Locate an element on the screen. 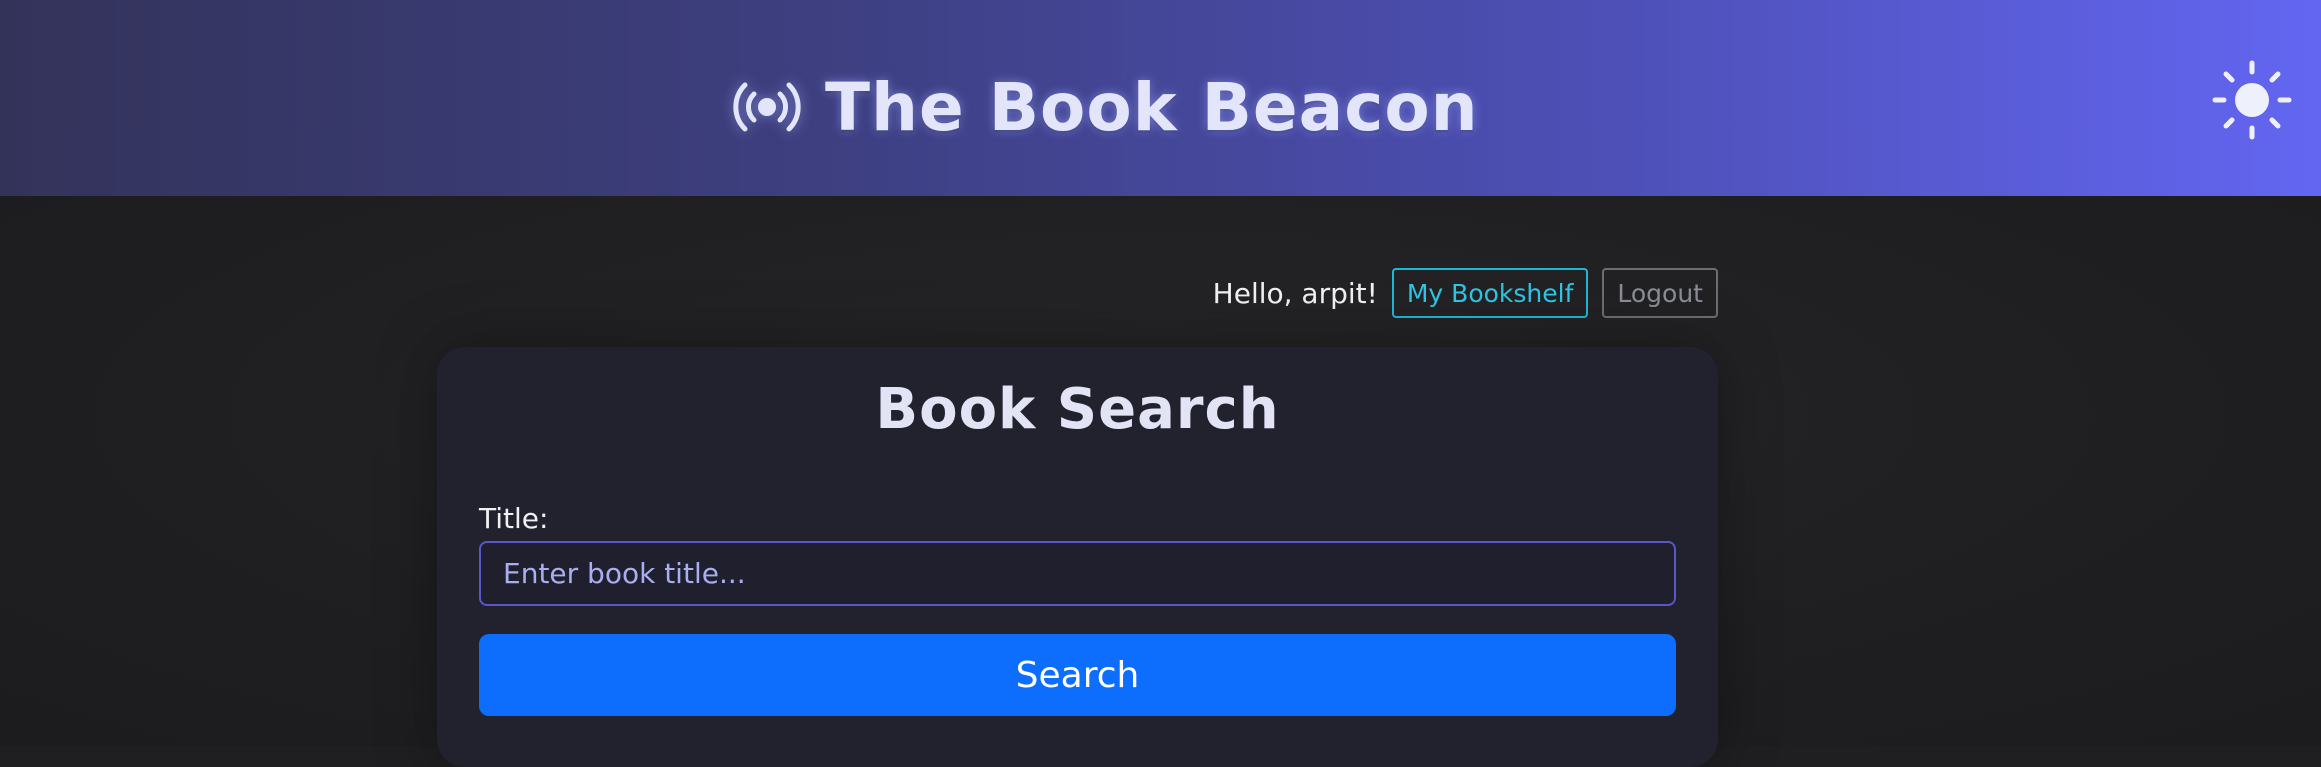 This screenshot has height=767, width=2321. sun-icon is located at coordinates (2252, 100).